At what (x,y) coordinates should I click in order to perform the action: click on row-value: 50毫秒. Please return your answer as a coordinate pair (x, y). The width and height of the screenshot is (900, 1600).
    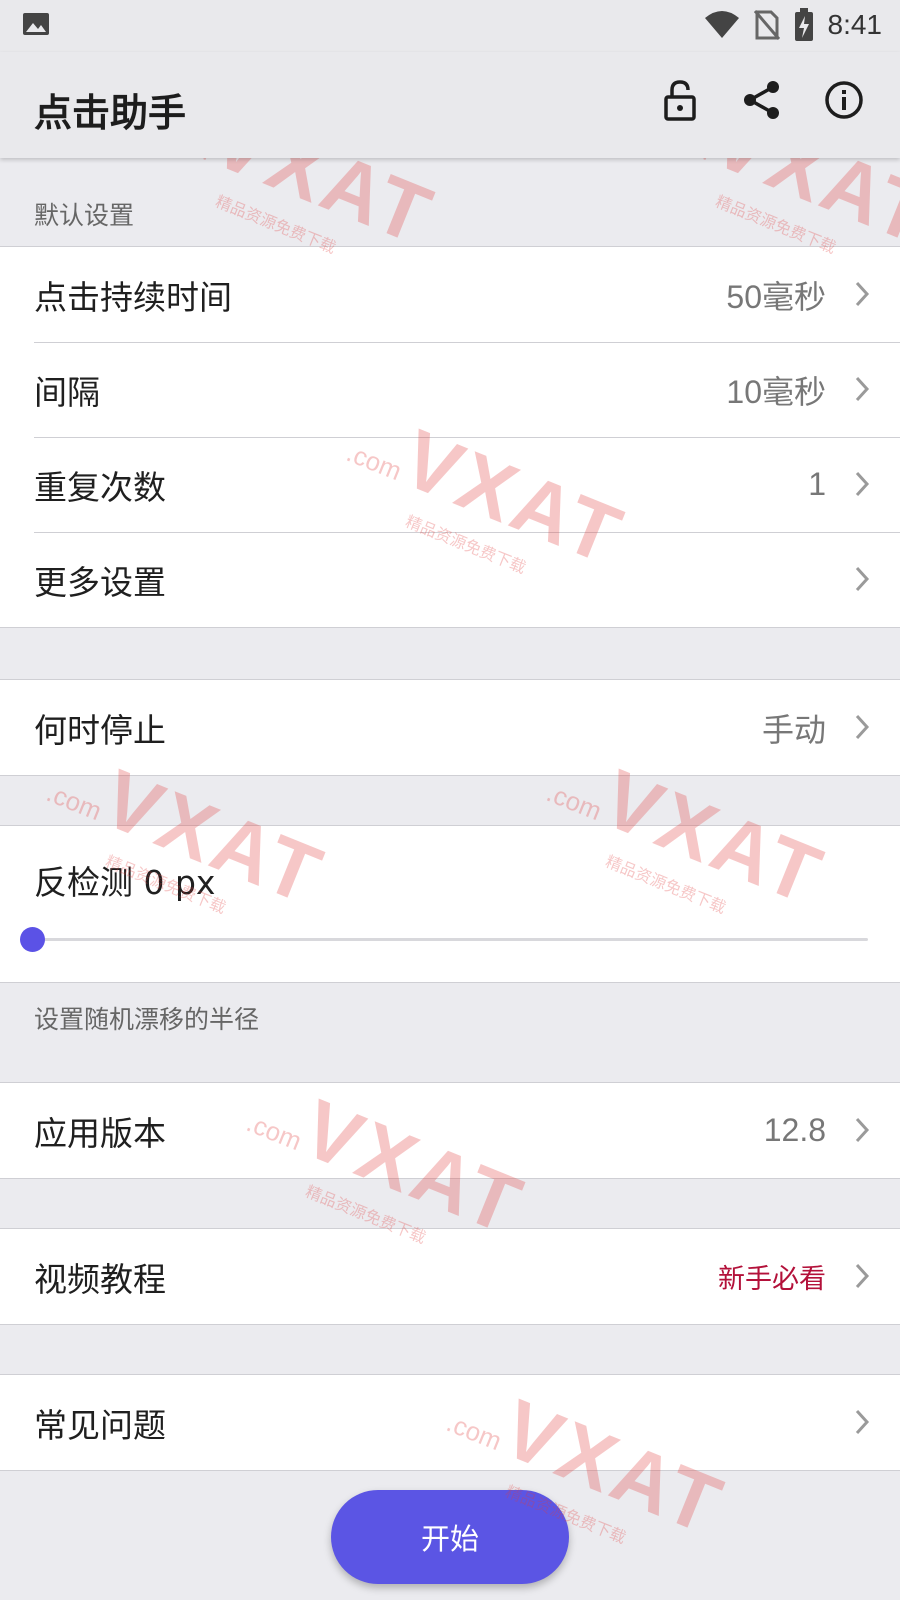
    Looking at the image, I should click on (776, 296).